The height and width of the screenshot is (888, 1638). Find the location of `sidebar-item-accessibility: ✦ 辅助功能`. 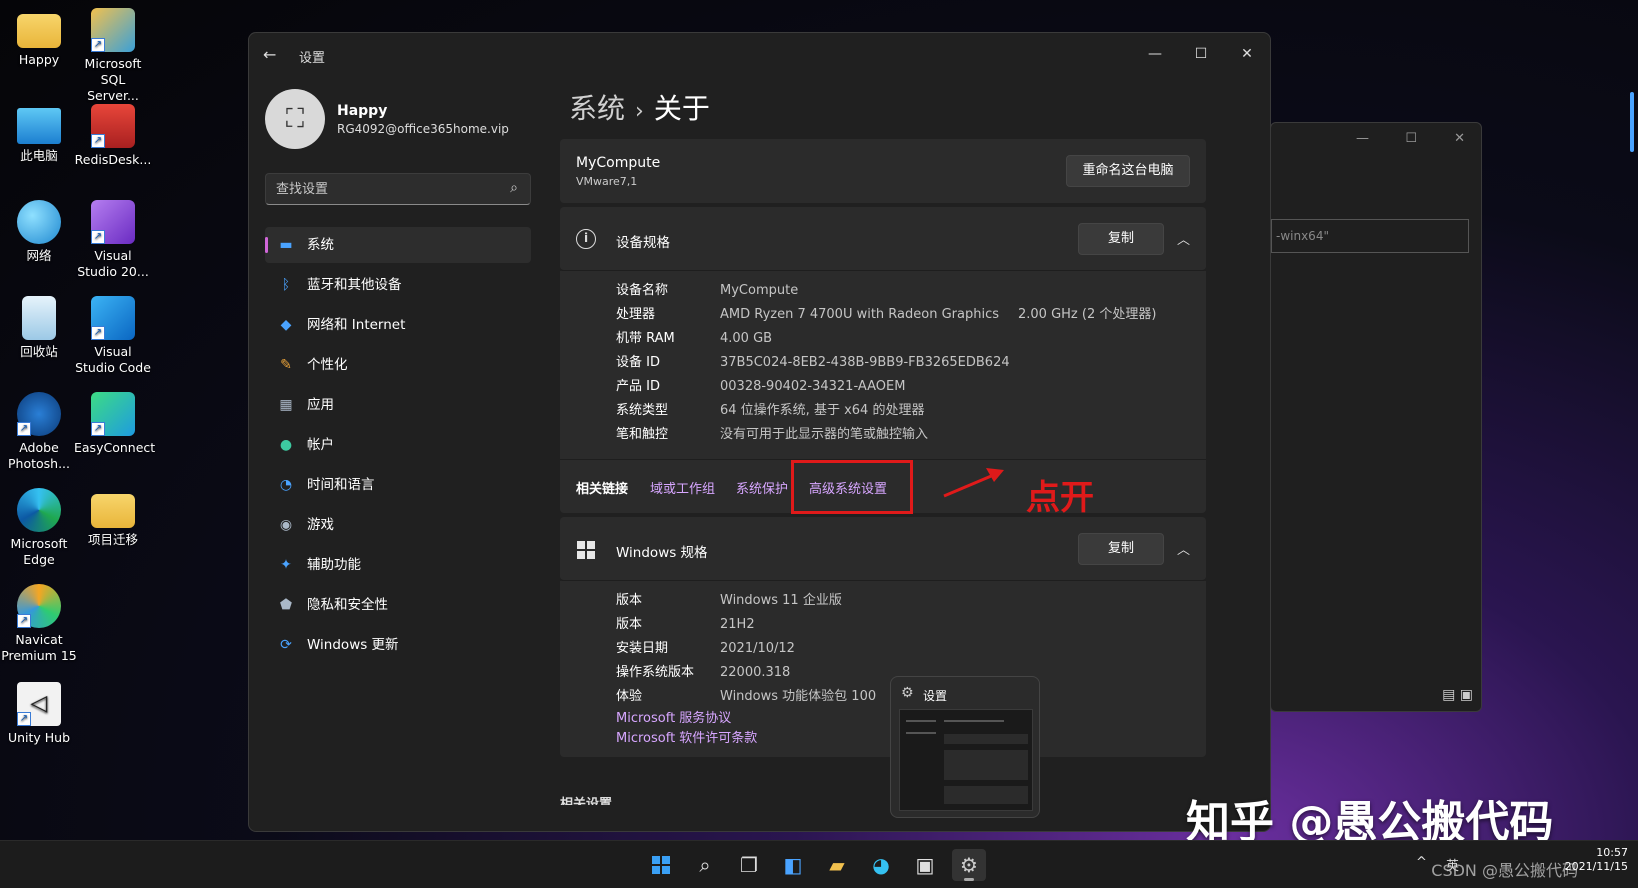

sidebar-item-accessibility: ✦ 辅助功能 is located at coordinates (398, 565).